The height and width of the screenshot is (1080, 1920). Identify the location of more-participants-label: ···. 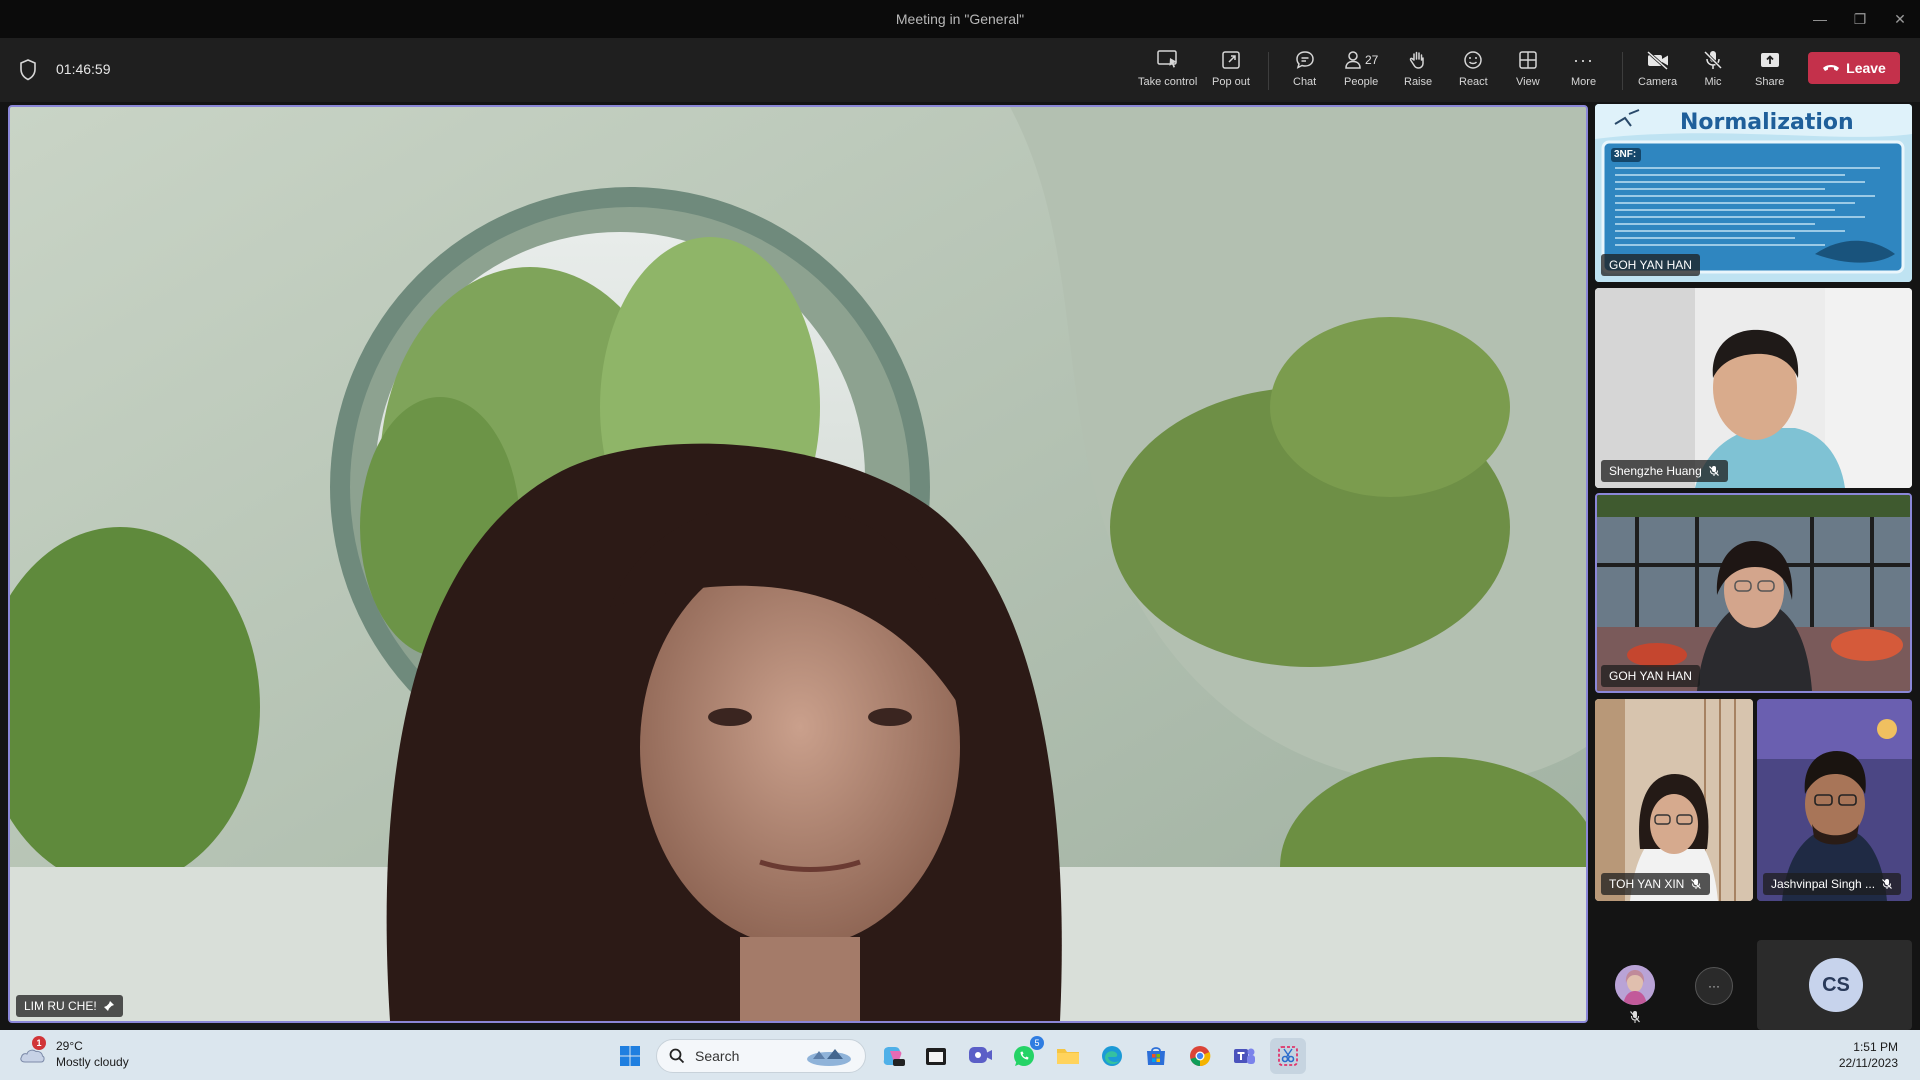
(1714, 986).